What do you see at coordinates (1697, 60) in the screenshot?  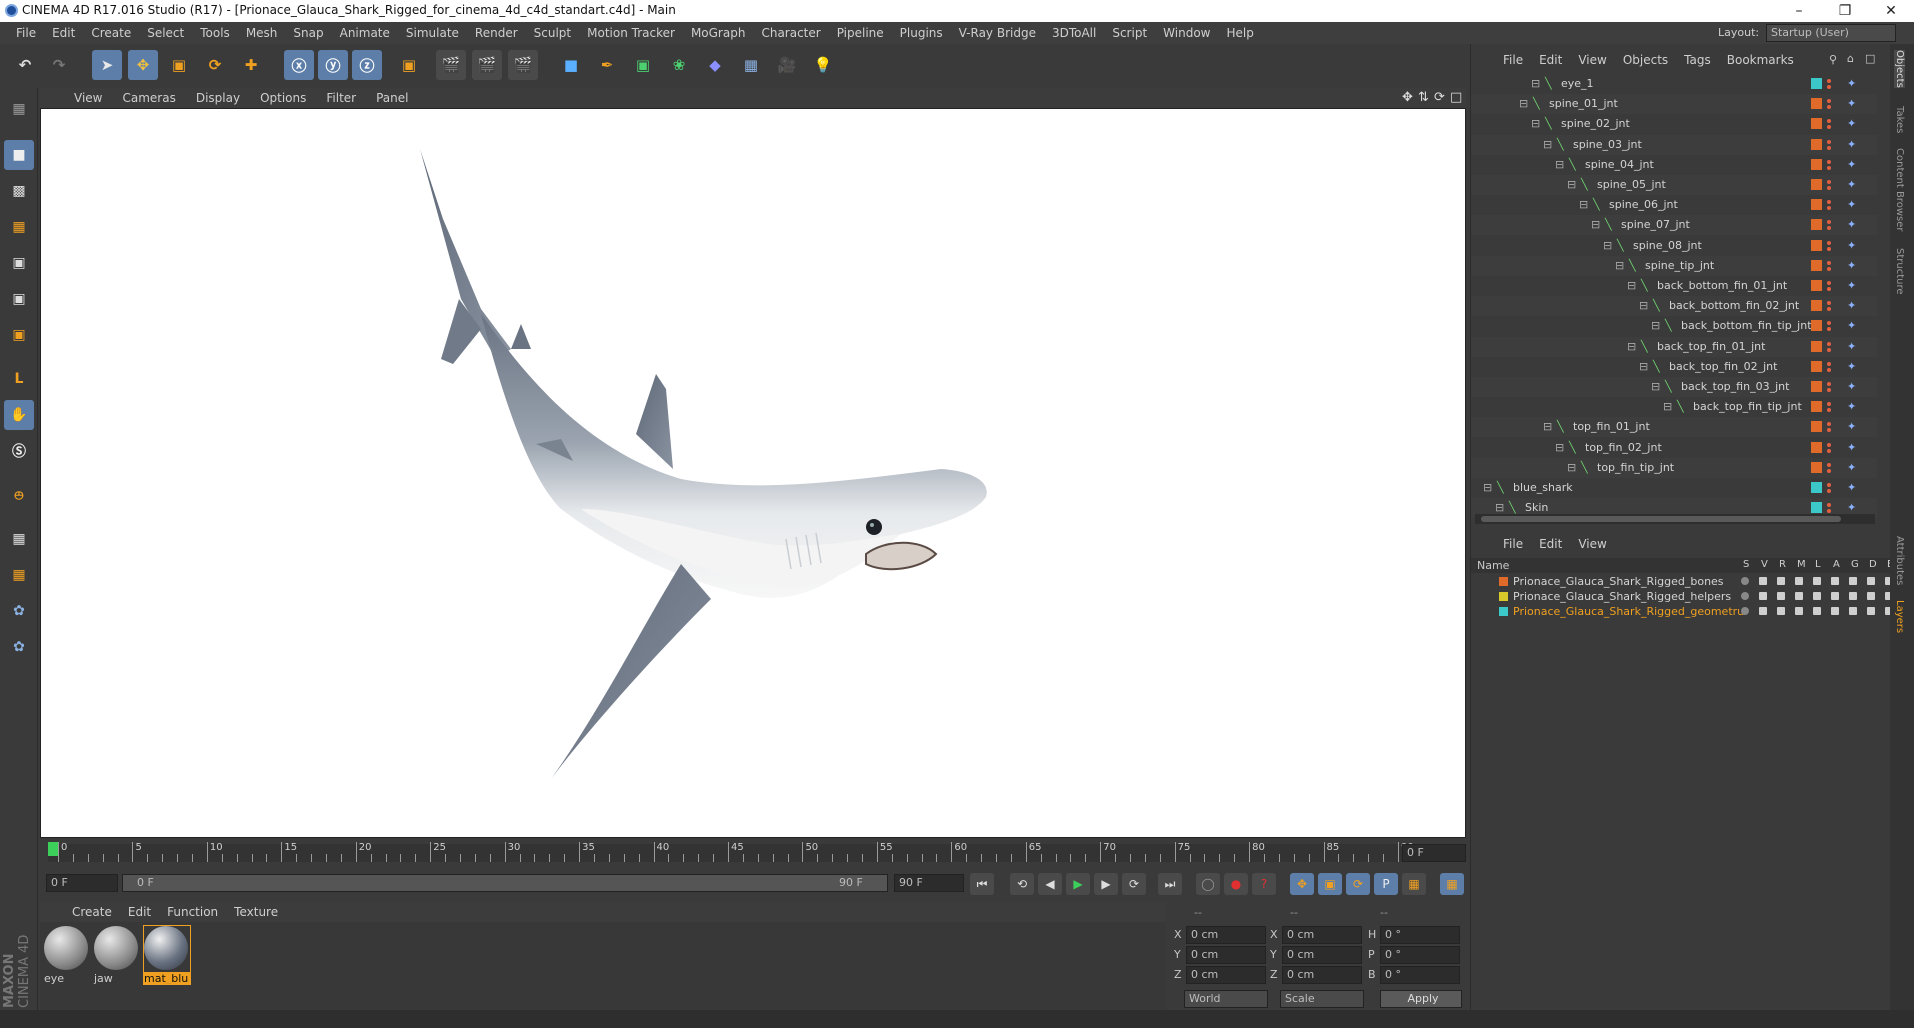 I see `obj-menu-tags: Tags` at bounding box center [1697, 60].